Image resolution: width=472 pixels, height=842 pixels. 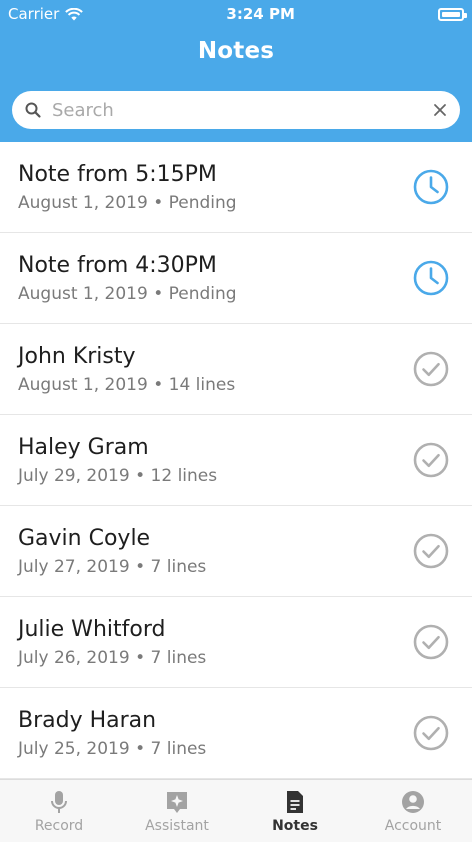 What do you see at coordinates (452, 14) in the screenshot?
I see `battery-icon` at bounding box center [452, 14].